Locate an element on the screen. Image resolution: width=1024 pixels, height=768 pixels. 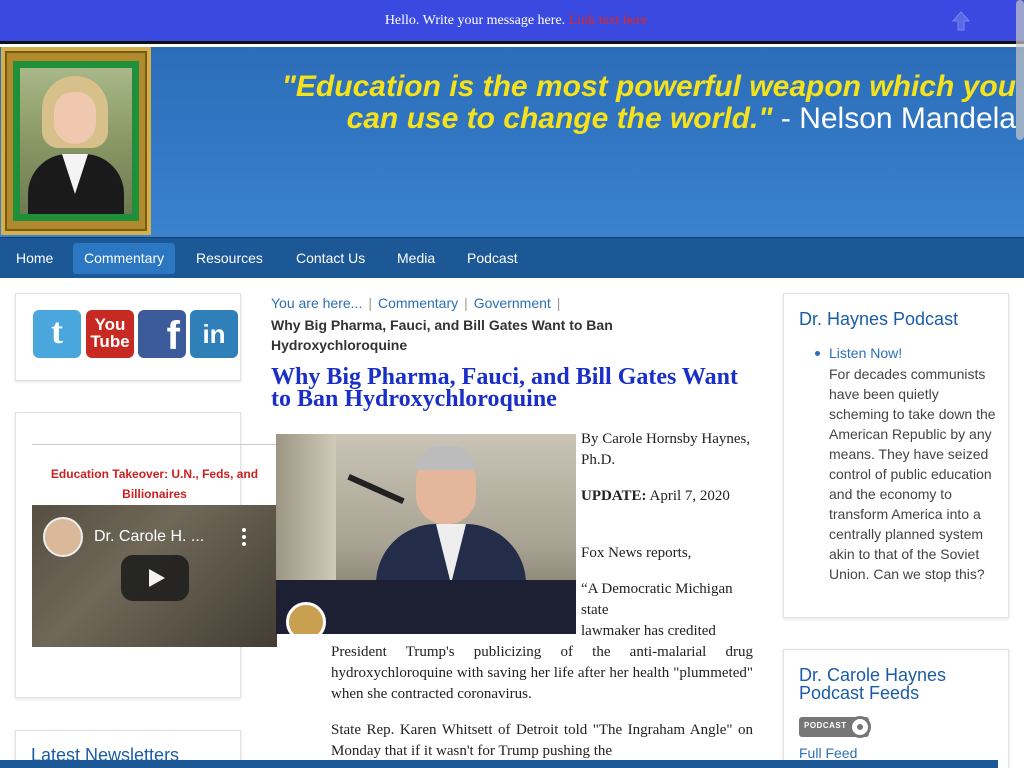
breadcrumb-government: Government is located at coordinates (512, 303).